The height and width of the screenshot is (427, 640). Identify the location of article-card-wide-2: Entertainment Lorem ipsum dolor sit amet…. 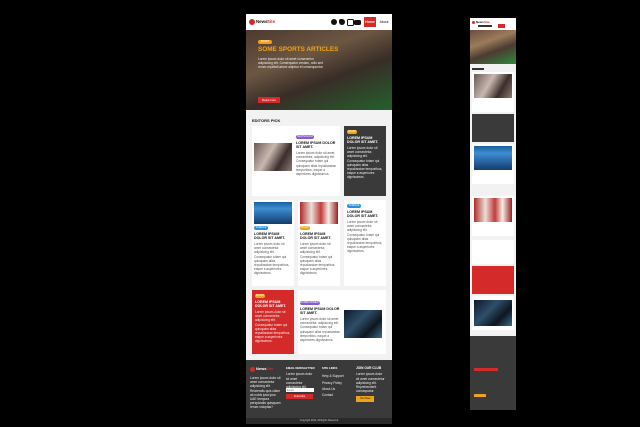
(342, 322).